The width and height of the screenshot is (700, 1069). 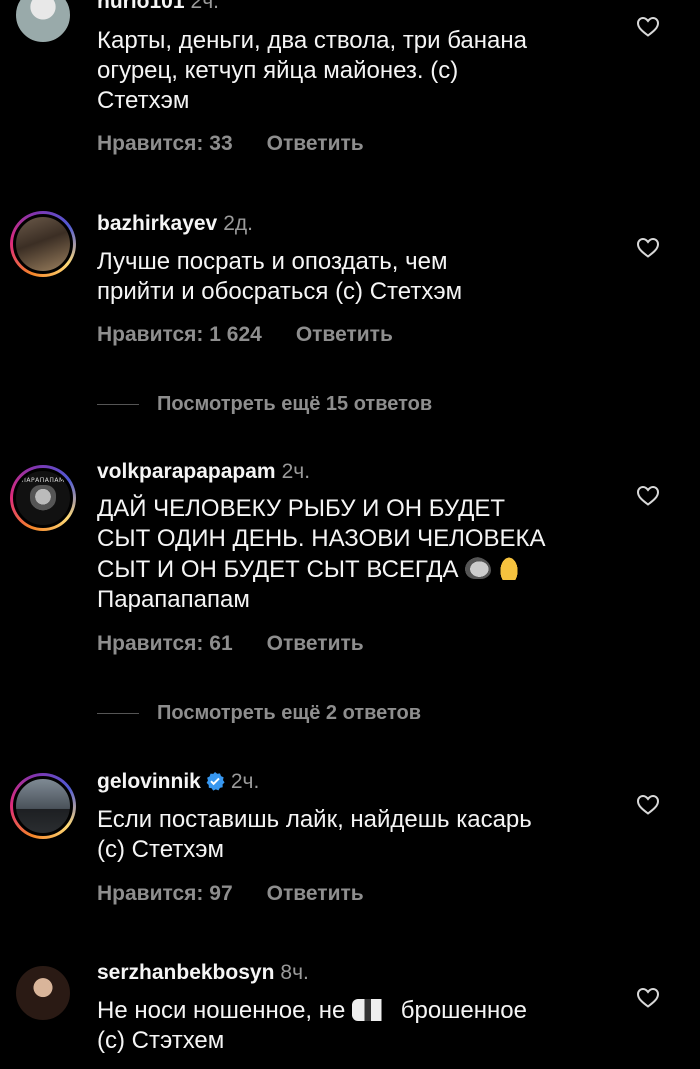 I want to click on avatar: ПАРАПАПАМ, so click(x=43, y=498).